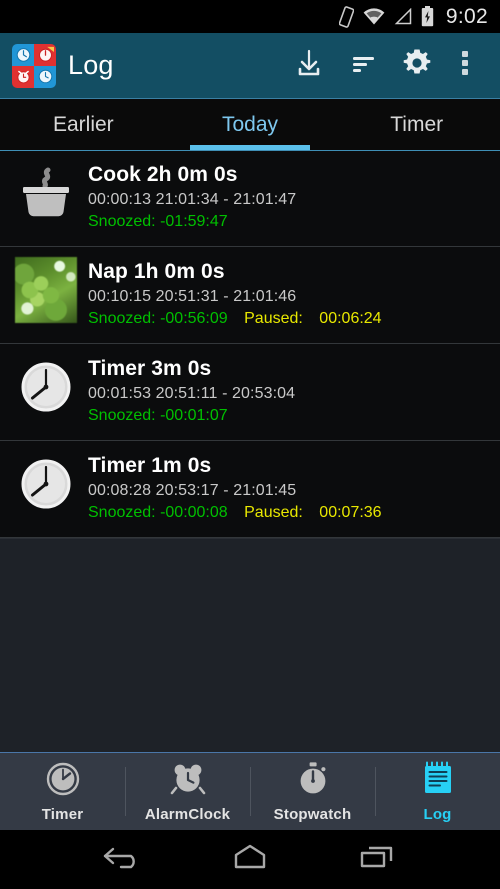 This screenshot has height=889, width=500. I want to click on wifi-icon, so click(374, 16).